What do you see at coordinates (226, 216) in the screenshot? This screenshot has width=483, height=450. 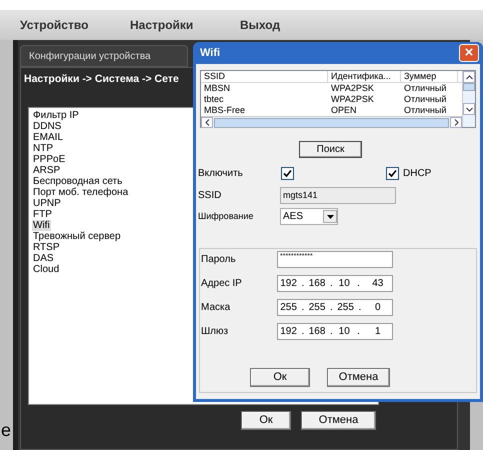 I see `encryption-label: Шифрование` at bounding box center [226, 216].